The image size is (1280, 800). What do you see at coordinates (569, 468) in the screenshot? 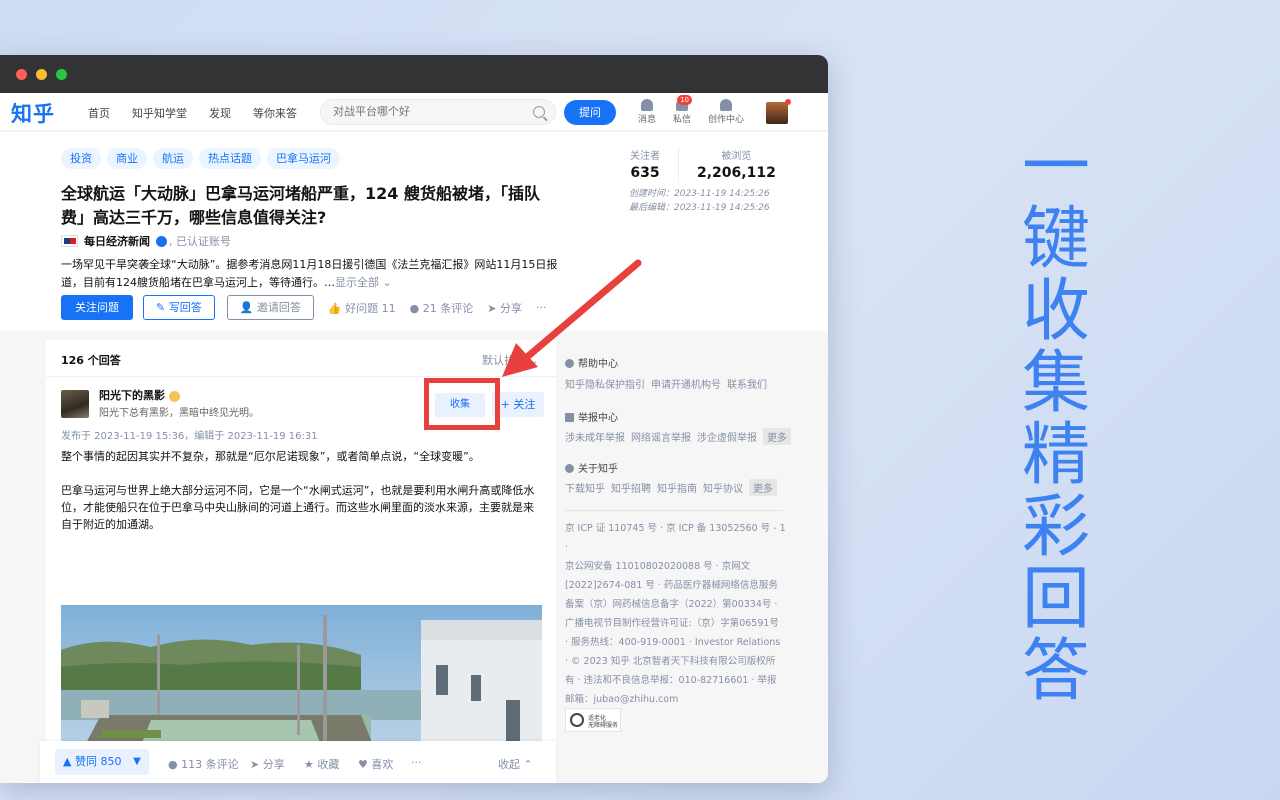
I see `info-icon` at bounding box center [569, 468].